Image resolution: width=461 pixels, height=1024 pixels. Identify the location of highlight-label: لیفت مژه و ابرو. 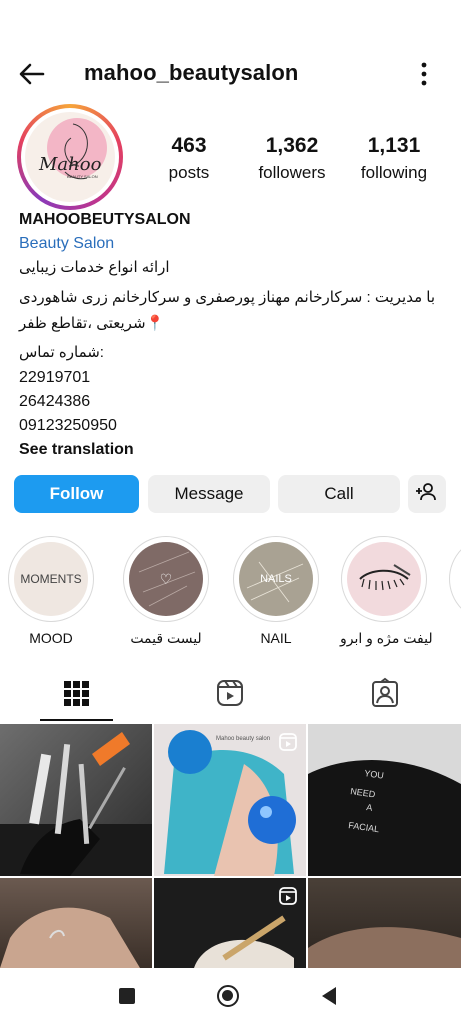
(386, 638).